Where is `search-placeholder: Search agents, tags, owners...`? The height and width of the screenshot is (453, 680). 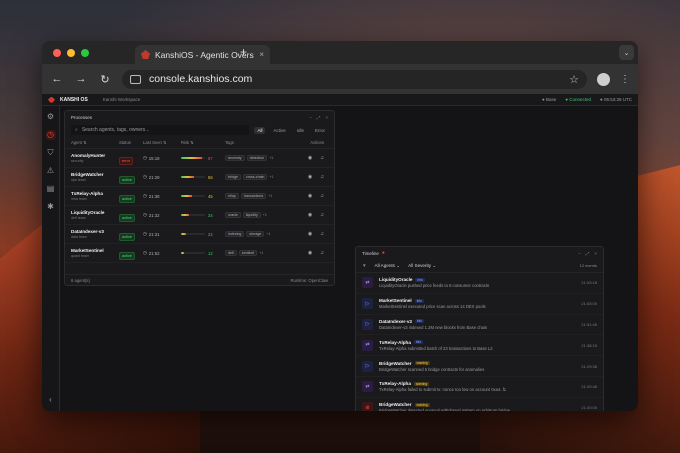 search-placeholder: Search agents, tags, owners... is located at coordinates (116, 130).